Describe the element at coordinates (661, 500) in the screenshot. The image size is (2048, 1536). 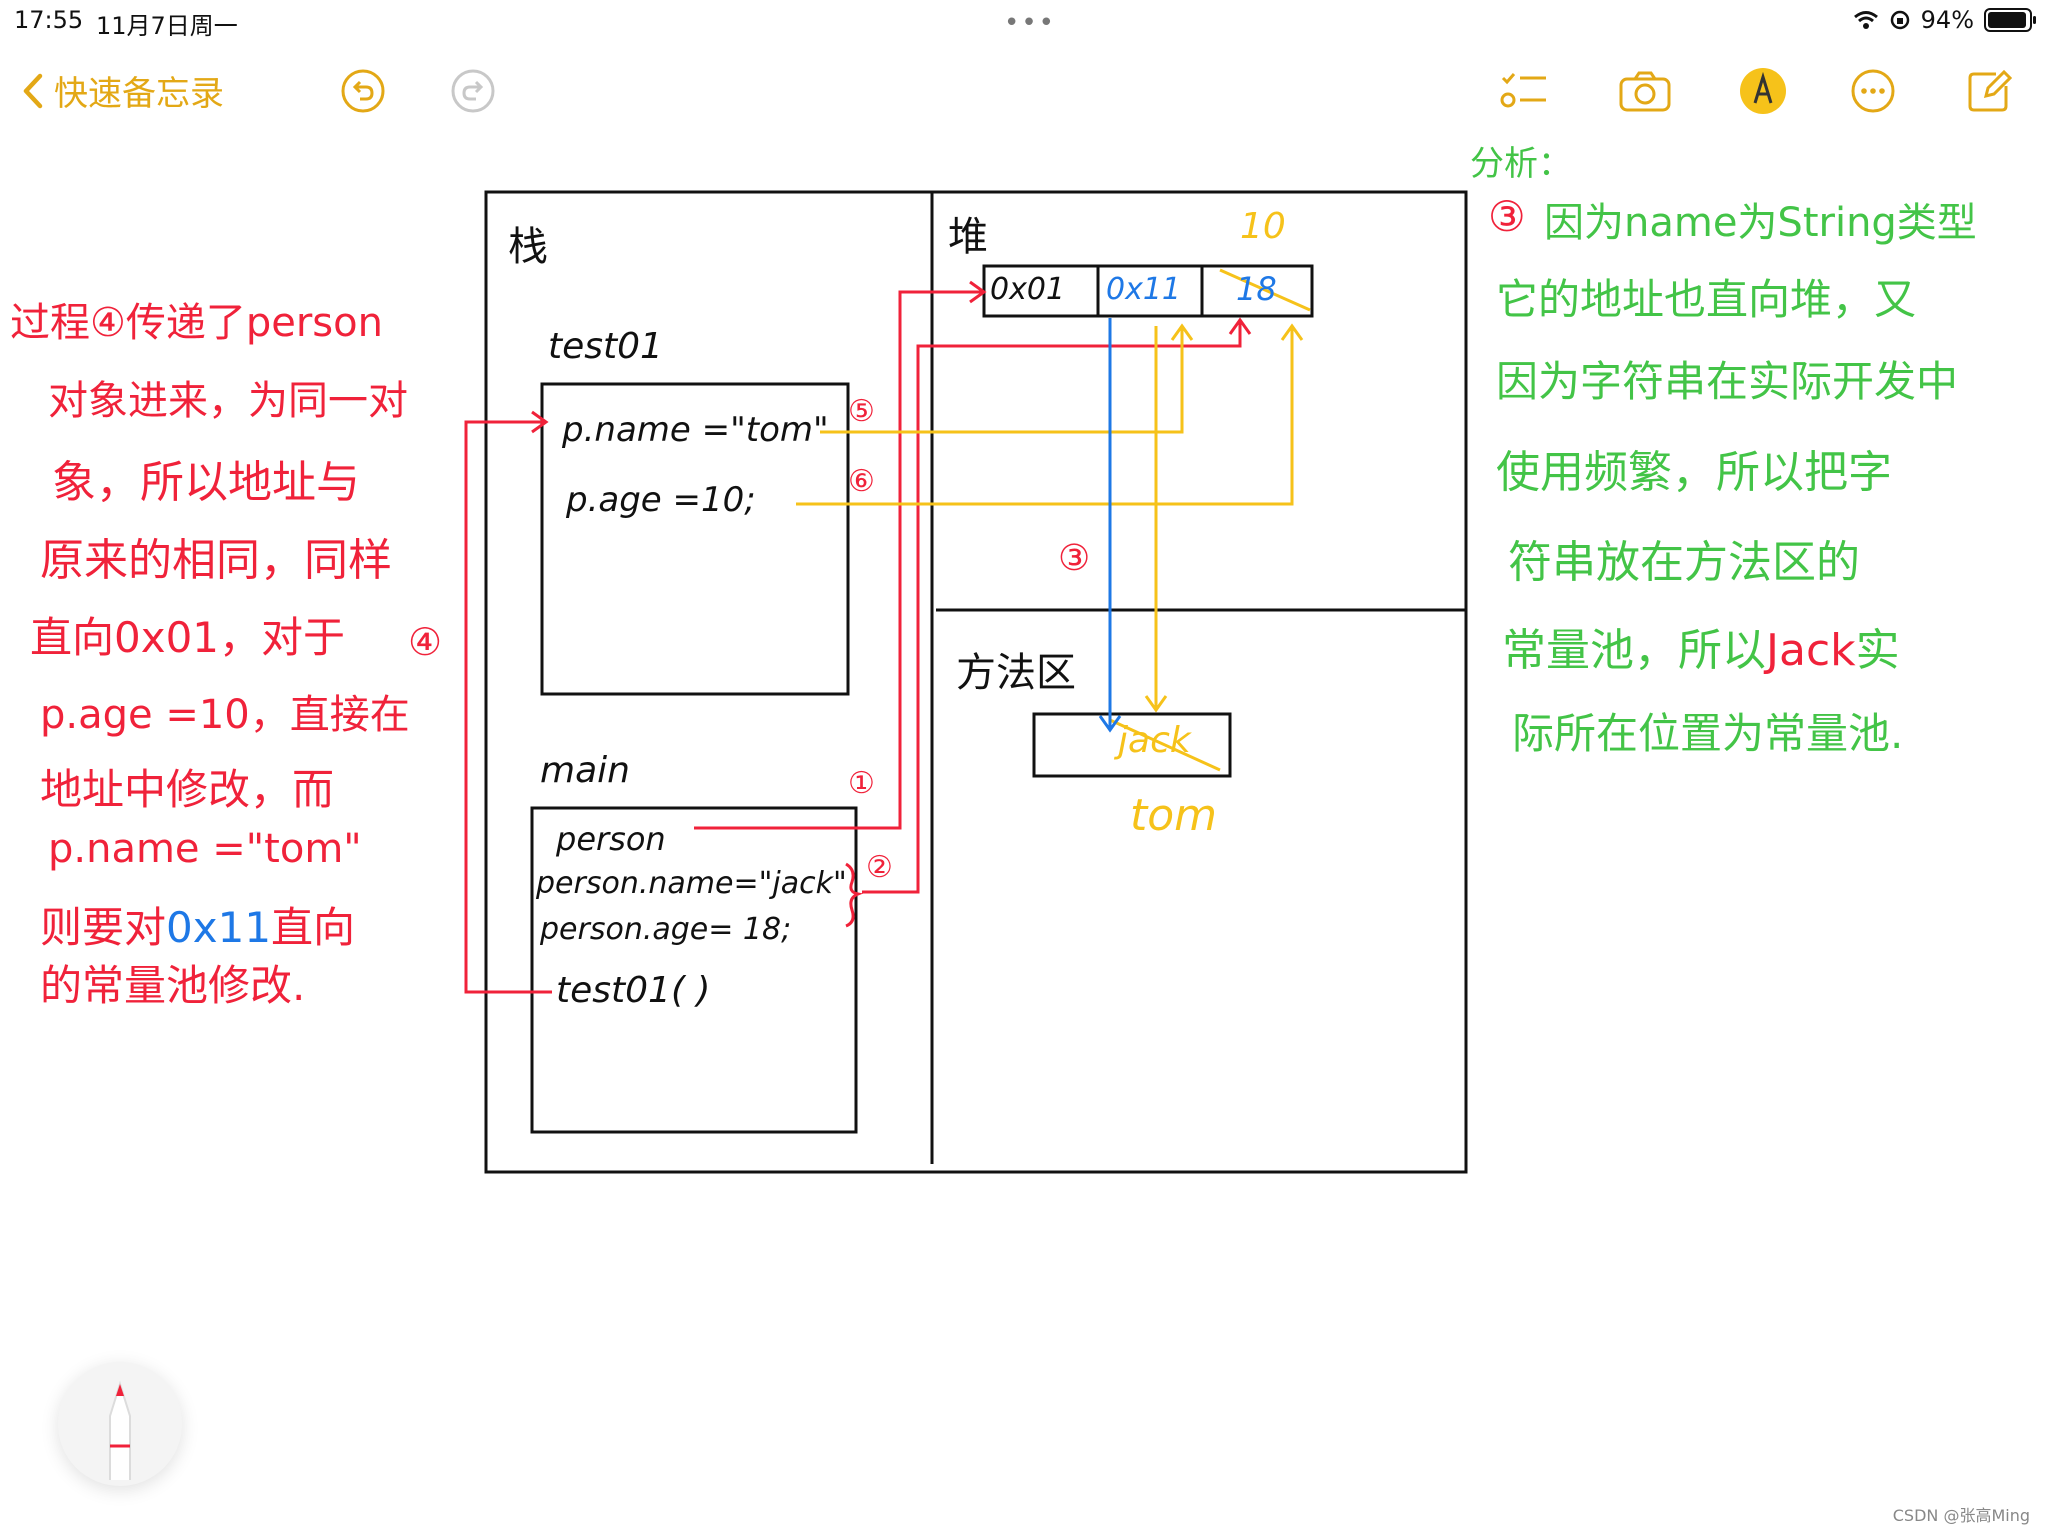
I see `test01-line2: p.age =10;` at that location.